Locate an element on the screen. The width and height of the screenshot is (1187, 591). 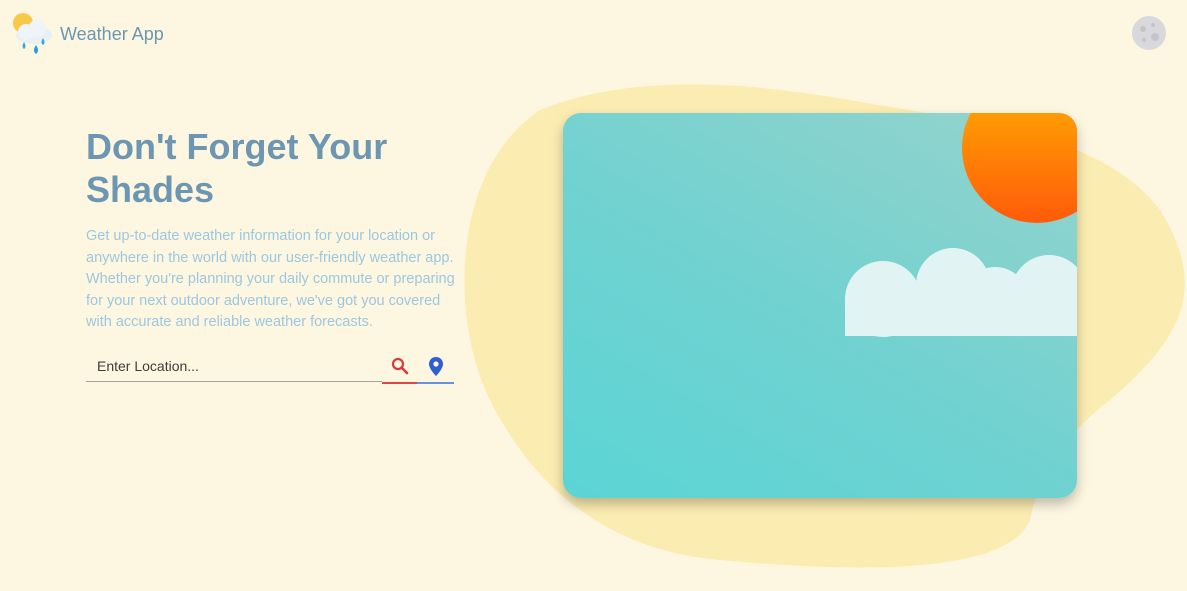
app-title: Weather App is located at coordinates (112, 33).